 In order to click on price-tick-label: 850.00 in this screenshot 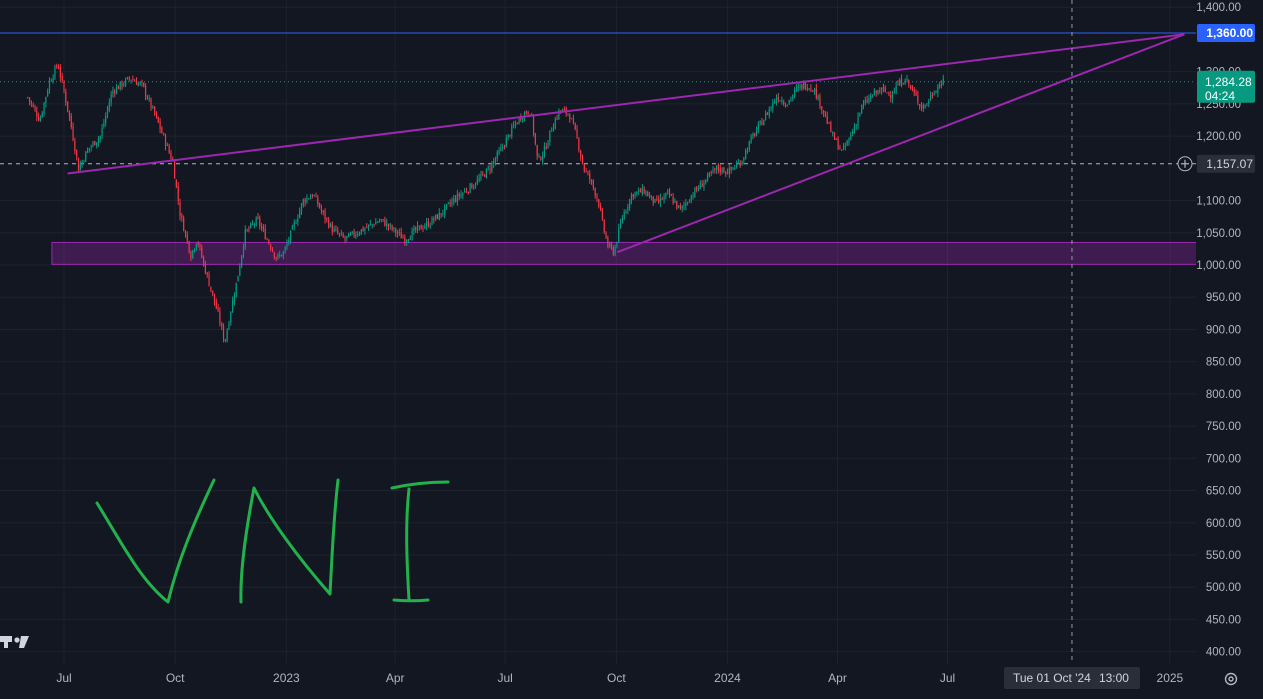, I will do `click(1223, 363)`.